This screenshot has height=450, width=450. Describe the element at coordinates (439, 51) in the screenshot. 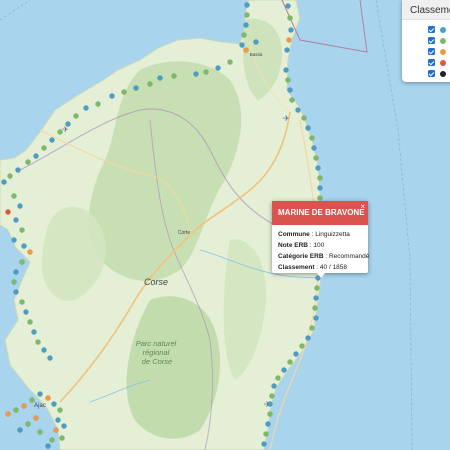

I see `legend-item: D` at that location.